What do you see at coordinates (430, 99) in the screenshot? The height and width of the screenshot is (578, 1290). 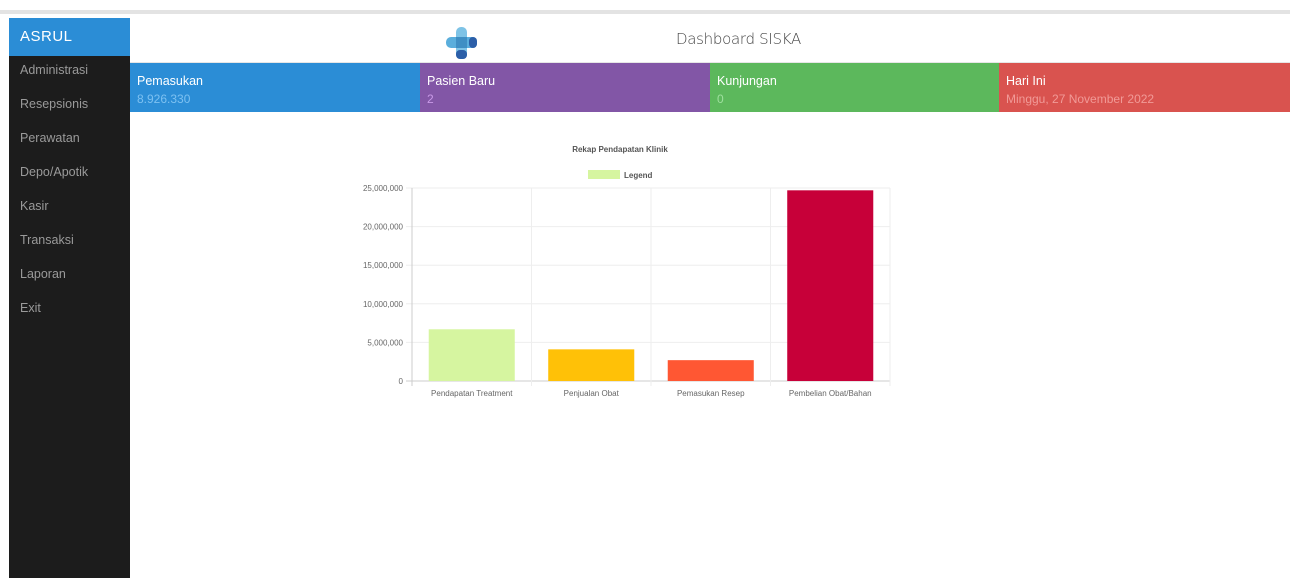 I see `stat-value: 2` at bounding box center [430, 99].